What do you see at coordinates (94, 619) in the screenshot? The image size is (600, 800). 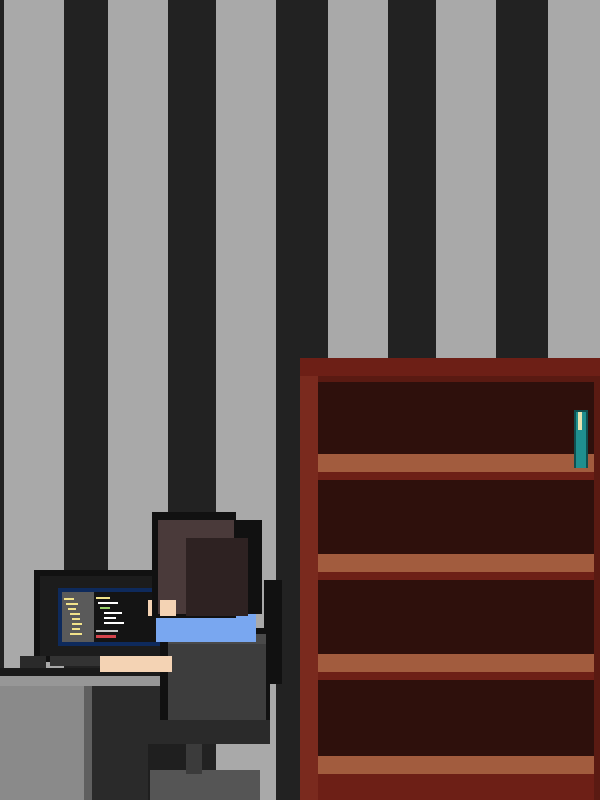 I see `monitor` at bounding box center [94, 619].